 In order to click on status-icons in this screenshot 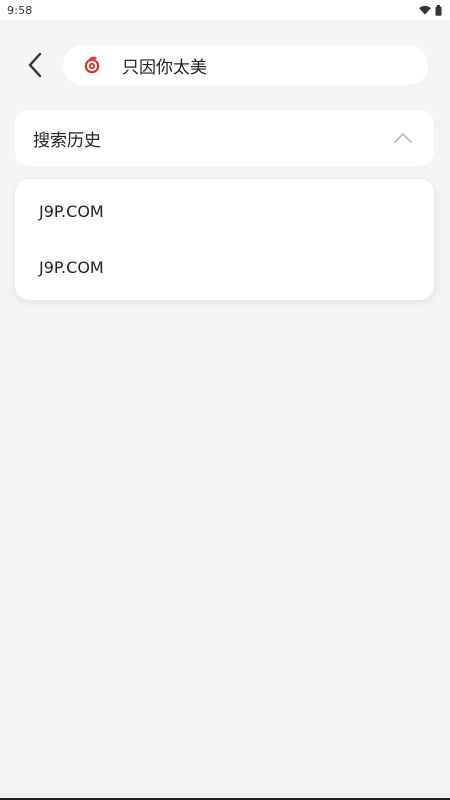, I will do `click(430, 10)`.